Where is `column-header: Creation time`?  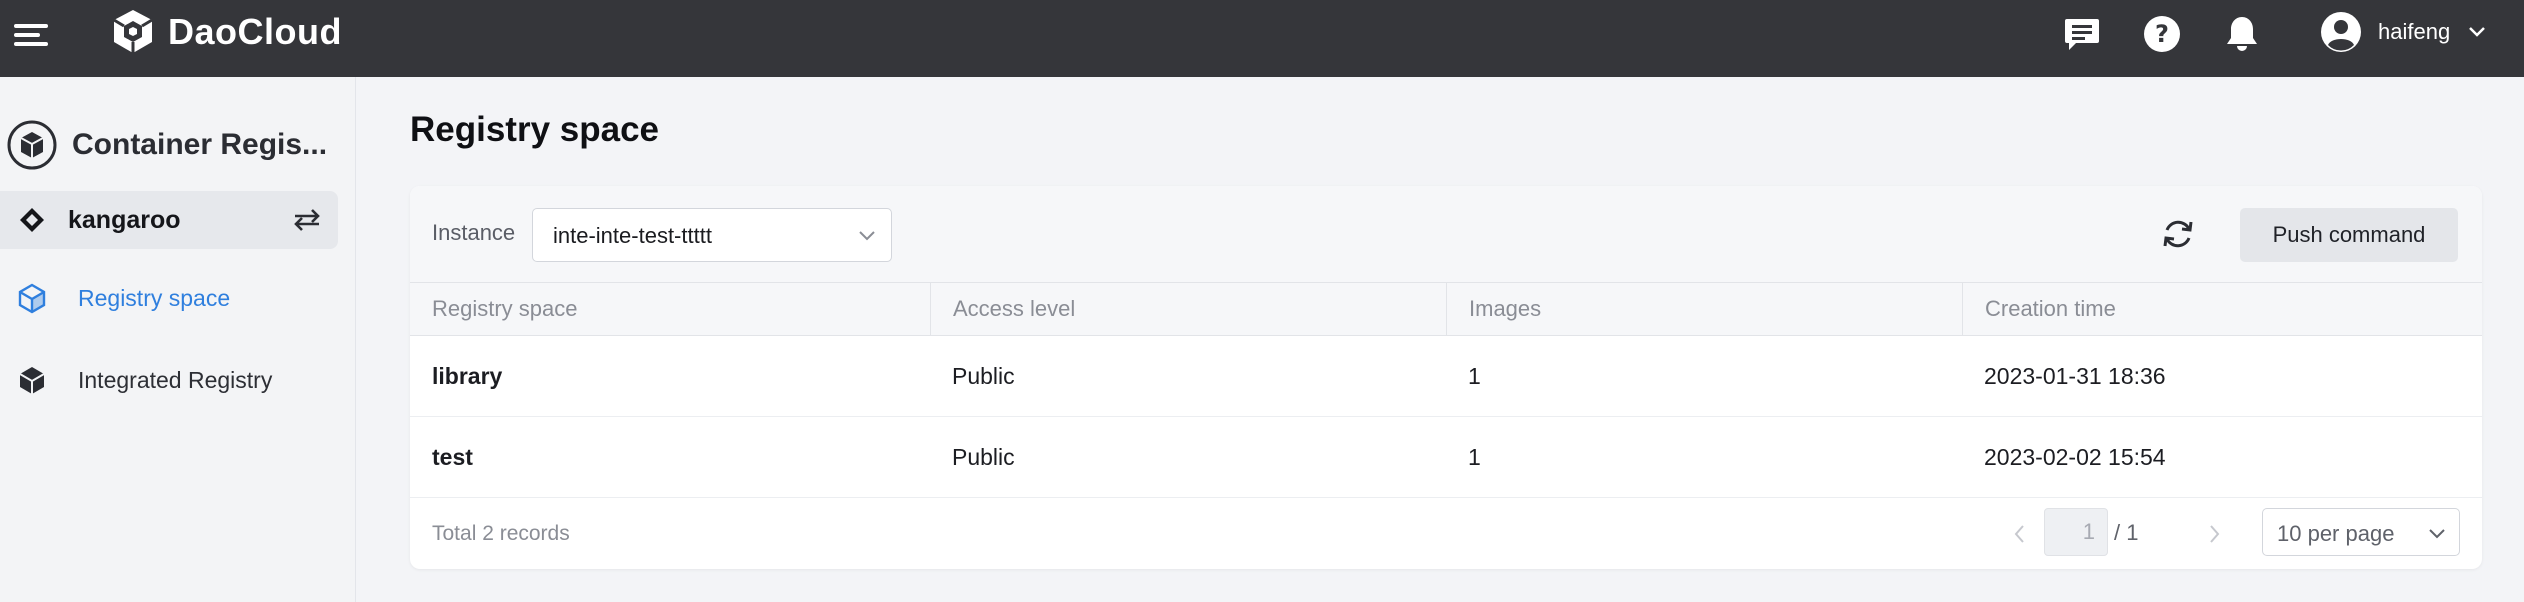
column-header: Creation time is located at coordinates (2222, 309).